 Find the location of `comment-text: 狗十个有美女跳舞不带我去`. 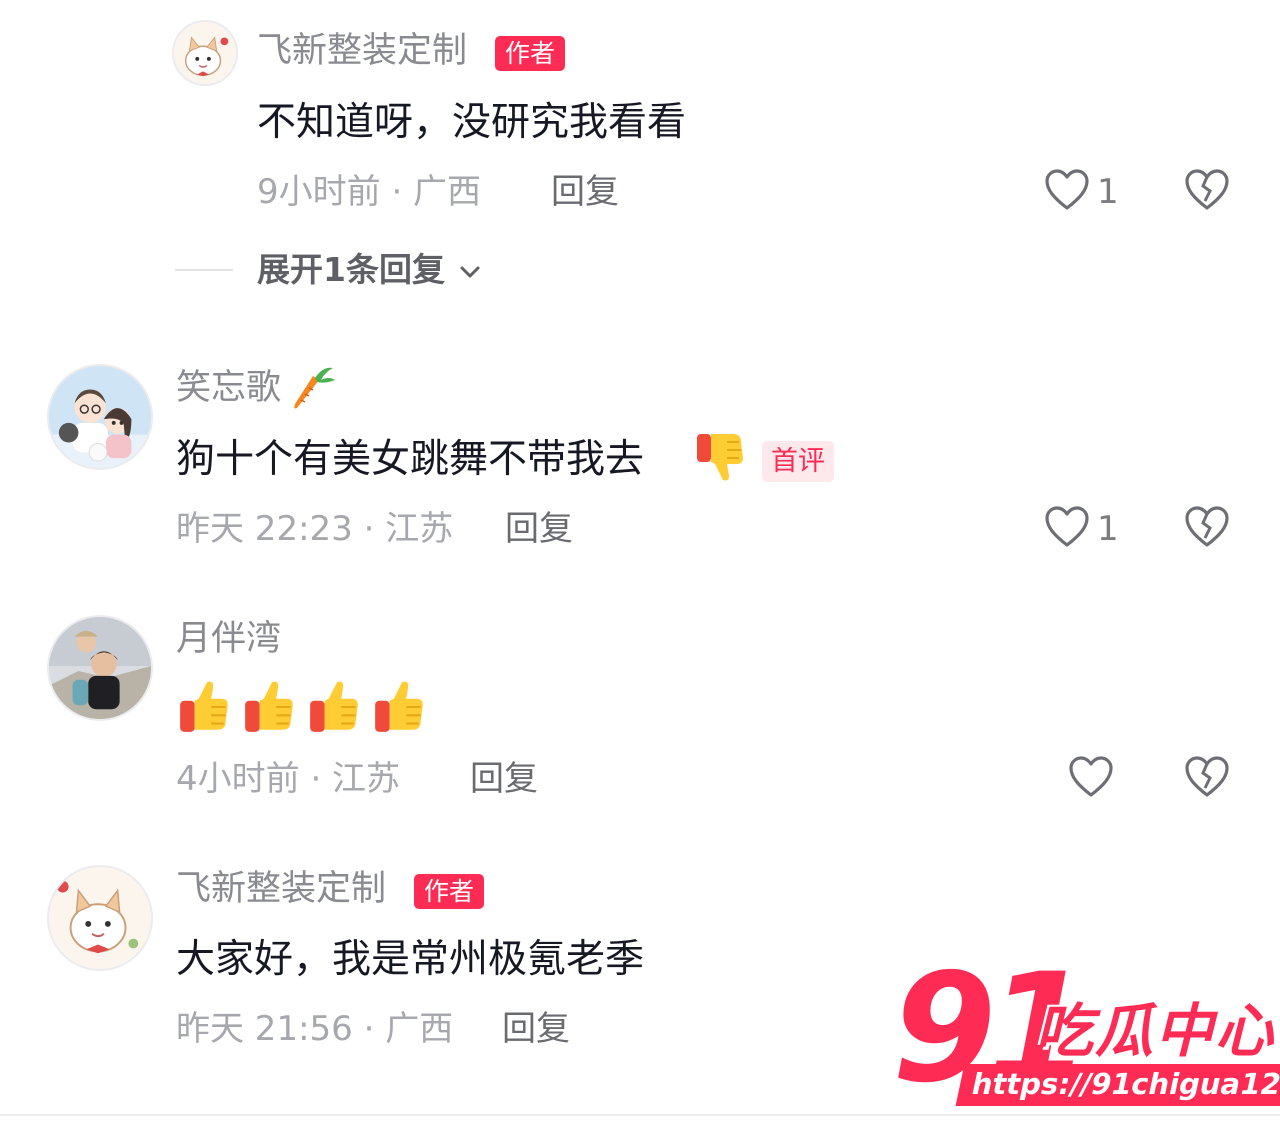

comment-text: 狗十个有美女跳舞不带我去 is located at coordinates (410, 459).